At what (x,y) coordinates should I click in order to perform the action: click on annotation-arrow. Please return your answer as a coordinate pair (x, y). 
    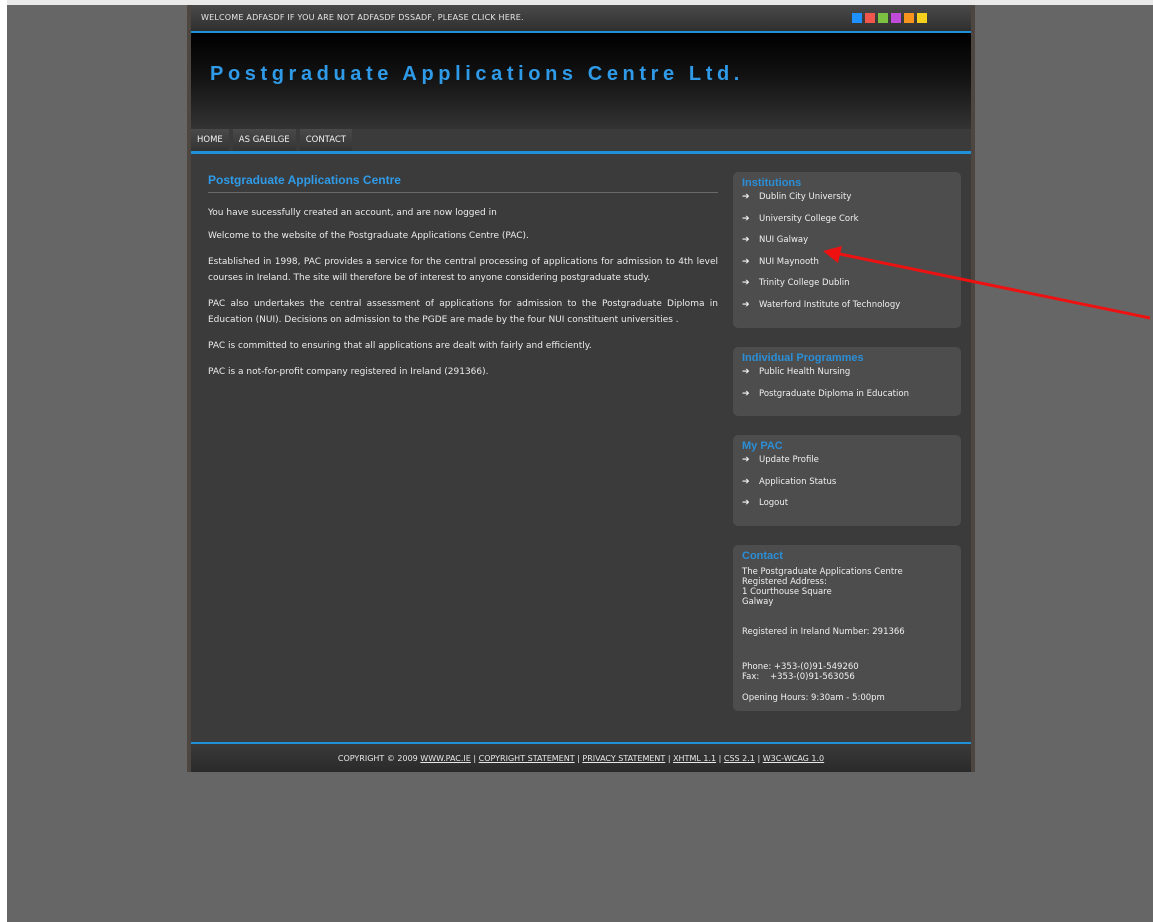
    Looking at the image, I should click on (987, 283).